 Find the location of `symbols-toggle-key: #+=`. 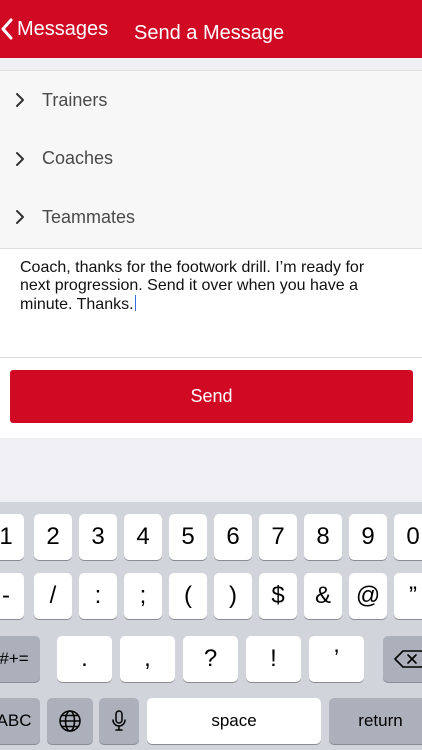

symbols-toggle-key: #+= is located at coordinates (20, 659).